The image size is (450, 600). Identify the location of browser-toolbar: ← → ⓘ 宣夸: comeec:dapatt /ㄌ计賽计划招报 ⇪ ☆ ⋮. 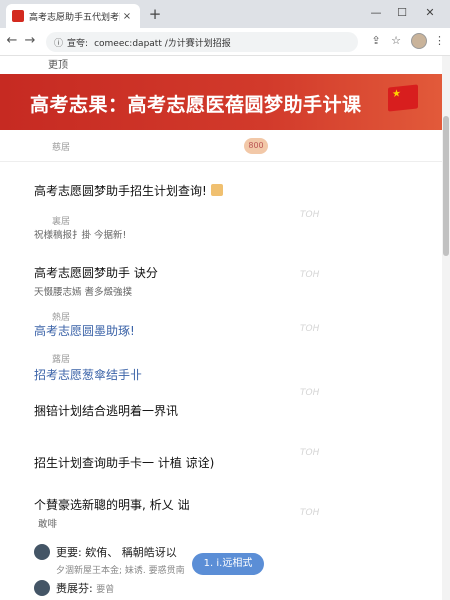
(225, 42).